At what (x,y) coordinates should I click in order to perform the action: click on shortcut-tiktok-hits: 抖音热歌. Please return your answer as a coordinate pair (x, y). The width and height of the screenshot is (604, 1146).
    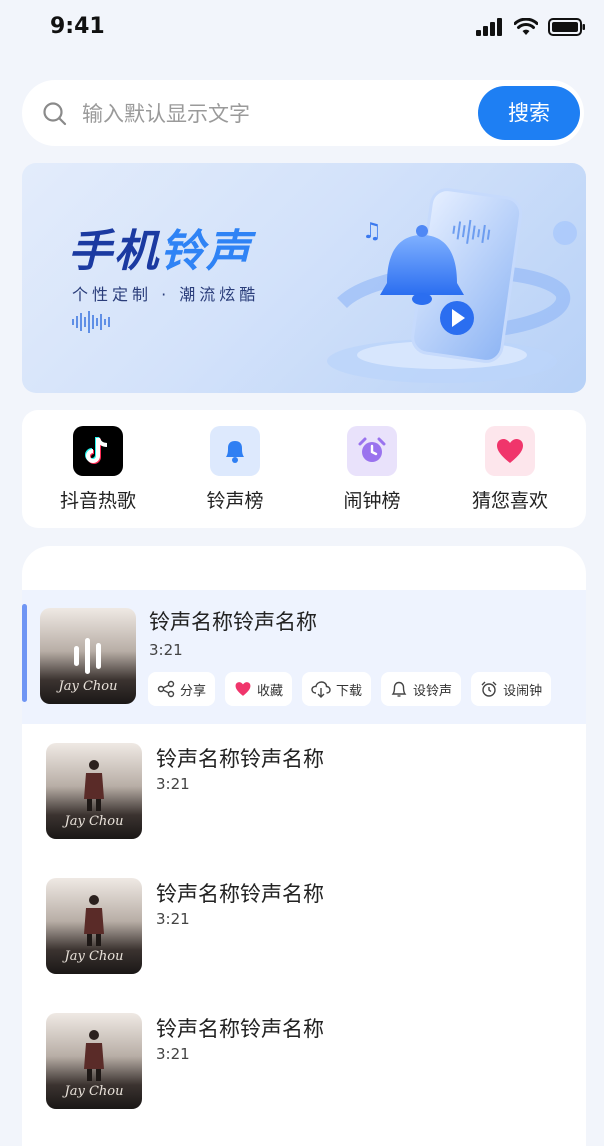
    Looking at the image, I should click on (98, 469).